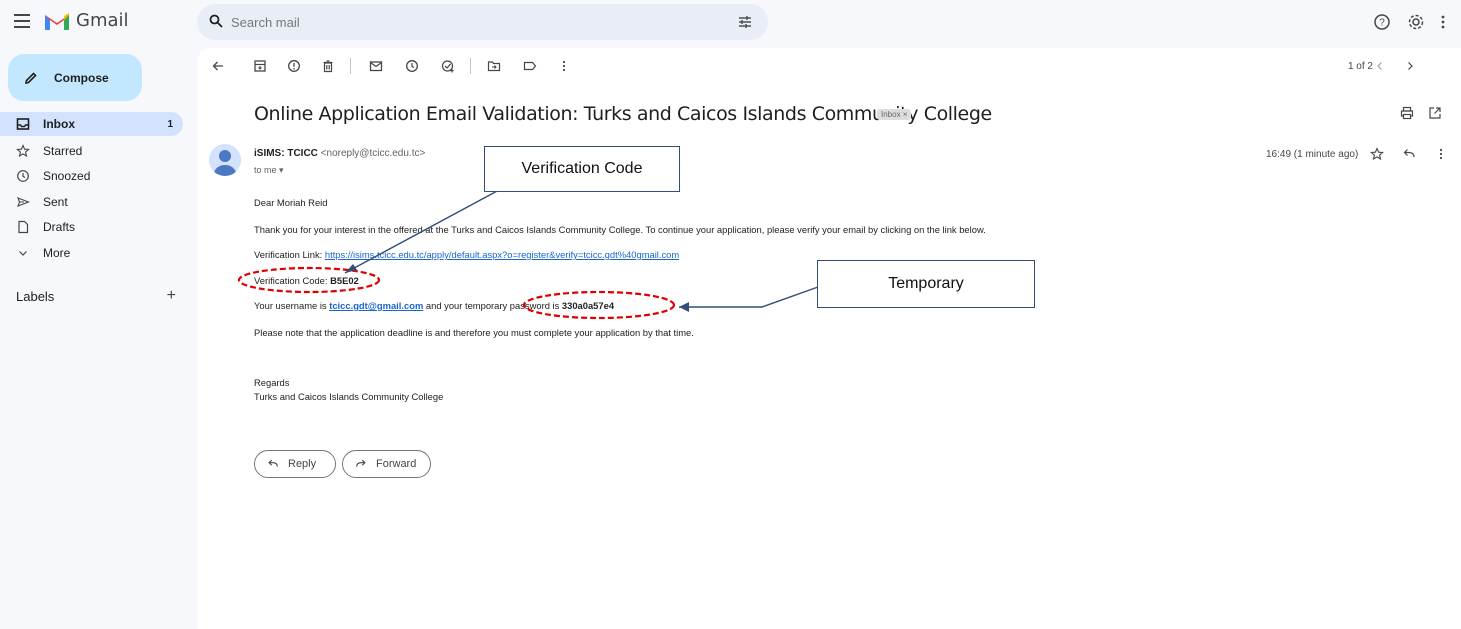 This screenshot has height=629, width=1461. Describe the element at coordinates (1410, 66) in the screenshot. I see `older-chevron-icon` at that location.